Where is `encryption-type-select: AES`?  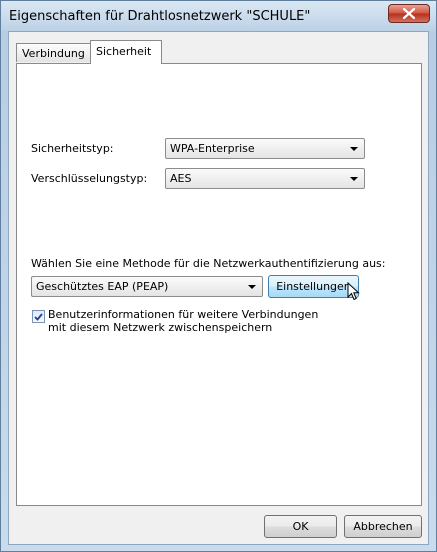
encryption-type-select: AES is located at coordinates (265, 178).